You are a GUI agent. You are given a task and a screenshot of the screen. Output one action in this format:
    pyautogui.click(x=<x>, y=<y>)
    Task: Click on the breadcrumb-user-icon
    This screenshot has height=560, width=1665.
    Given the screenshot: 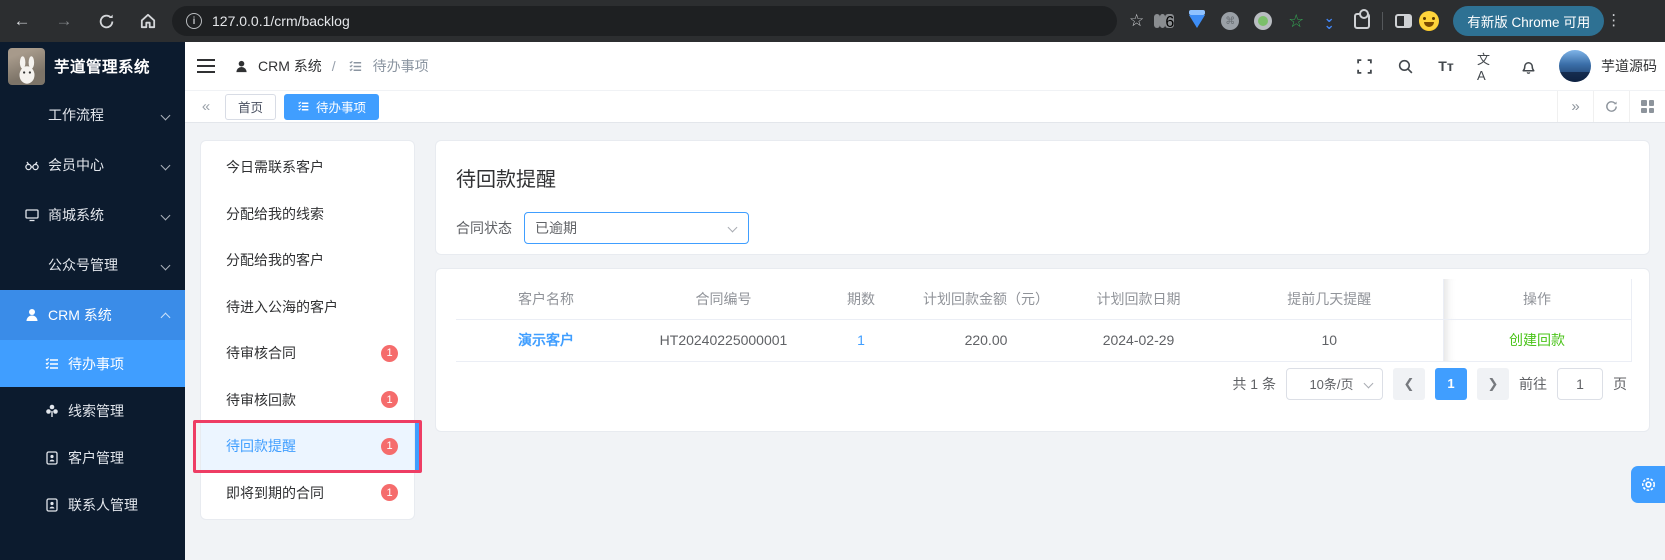 What is the action you would take?
    pyautogui.click(x=241, y=66)
    